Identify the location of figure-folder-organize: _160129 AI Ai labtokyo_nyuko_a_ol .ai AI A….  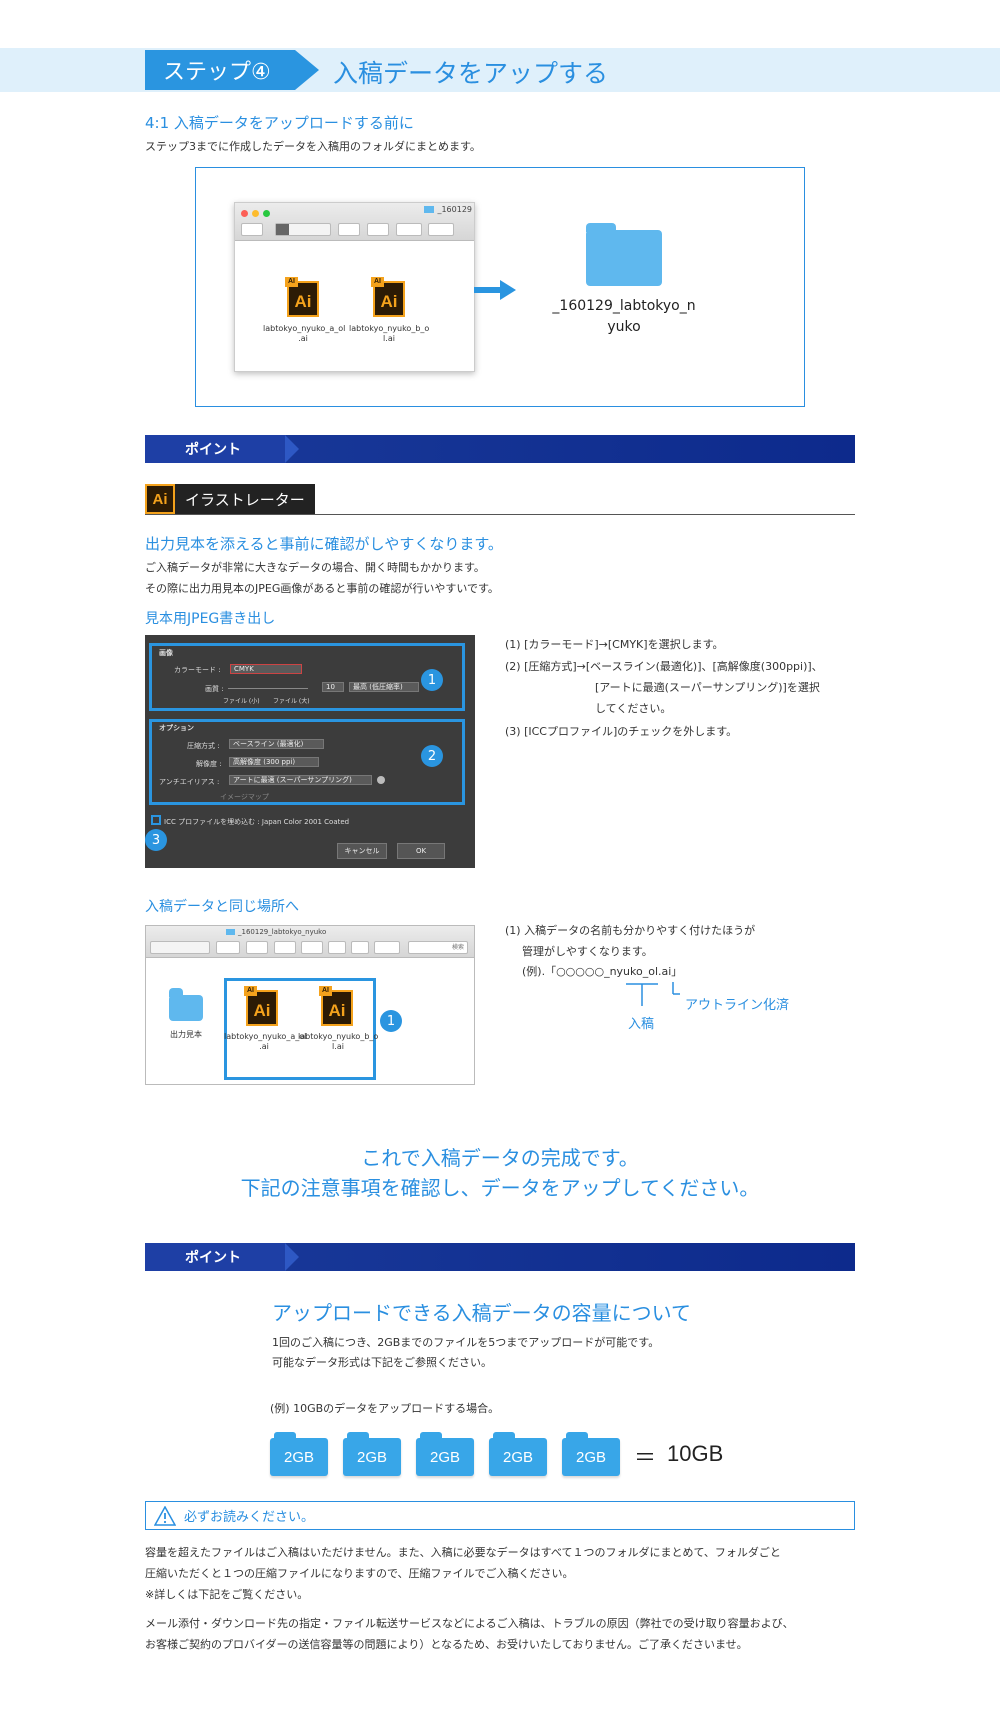
(500, 287).